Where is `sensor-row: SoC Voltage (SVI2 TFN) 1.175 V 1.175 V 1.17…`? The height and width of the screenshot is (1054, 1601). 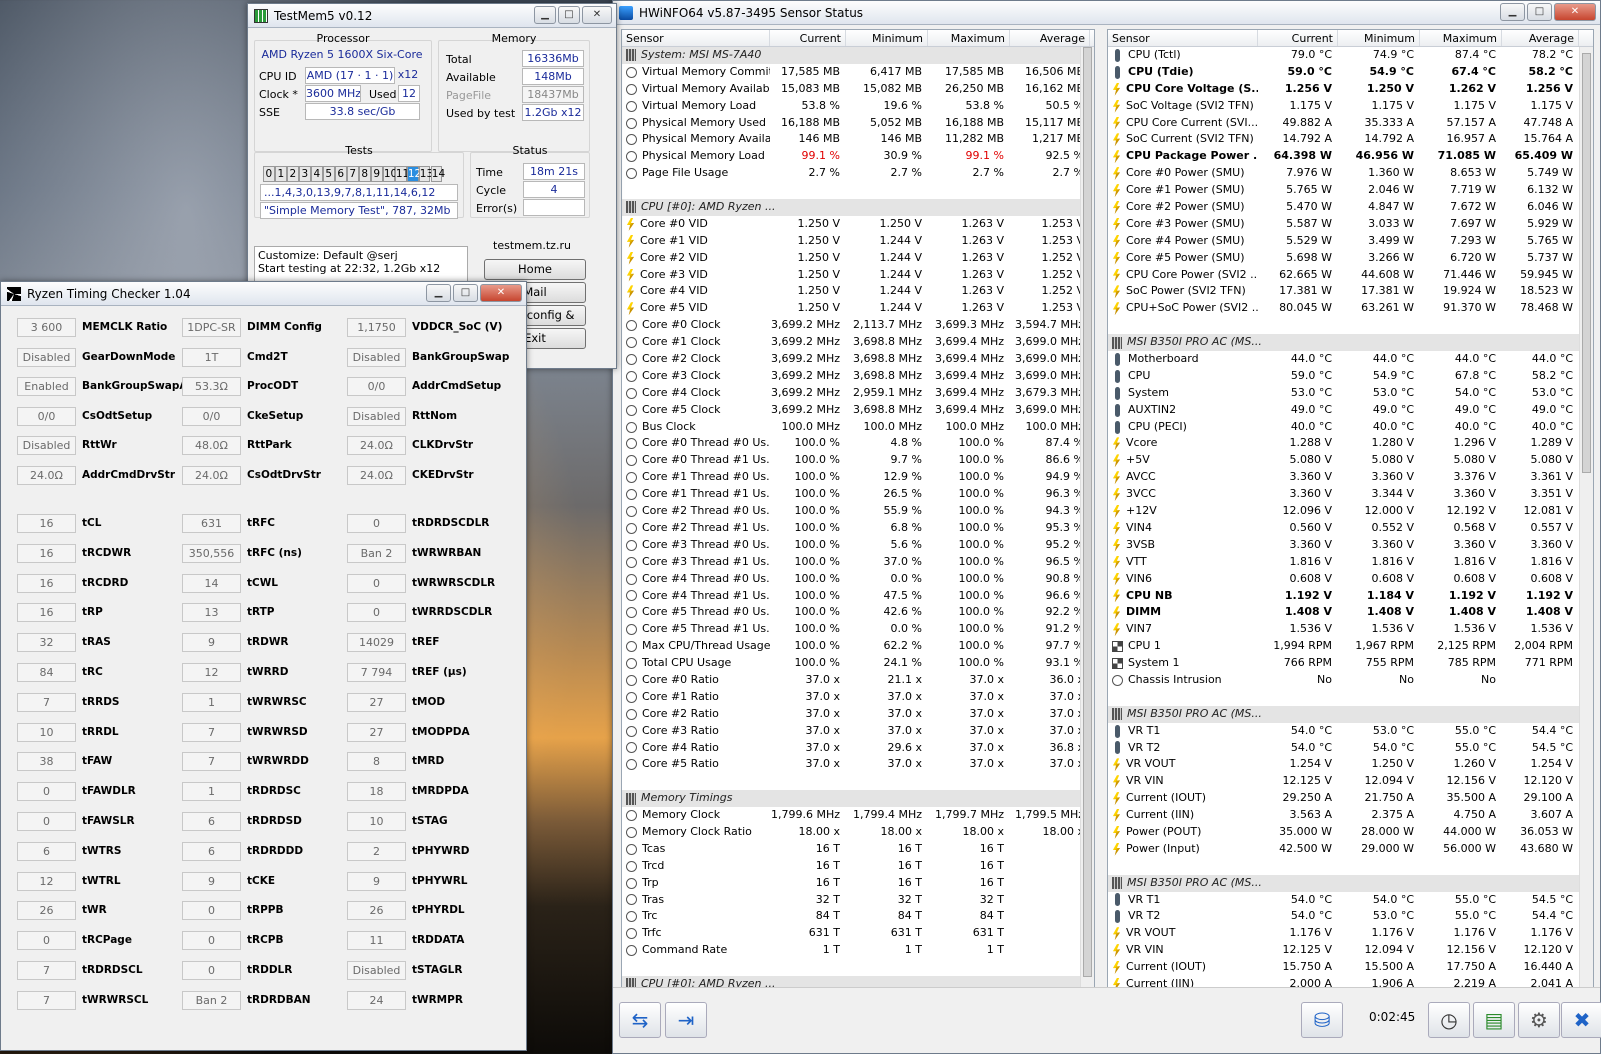 sensor-row: SoC Voltage (SVI2 TFN) 1.175 V 1.175 V 1.17… is located at coordinates (1350, 106).